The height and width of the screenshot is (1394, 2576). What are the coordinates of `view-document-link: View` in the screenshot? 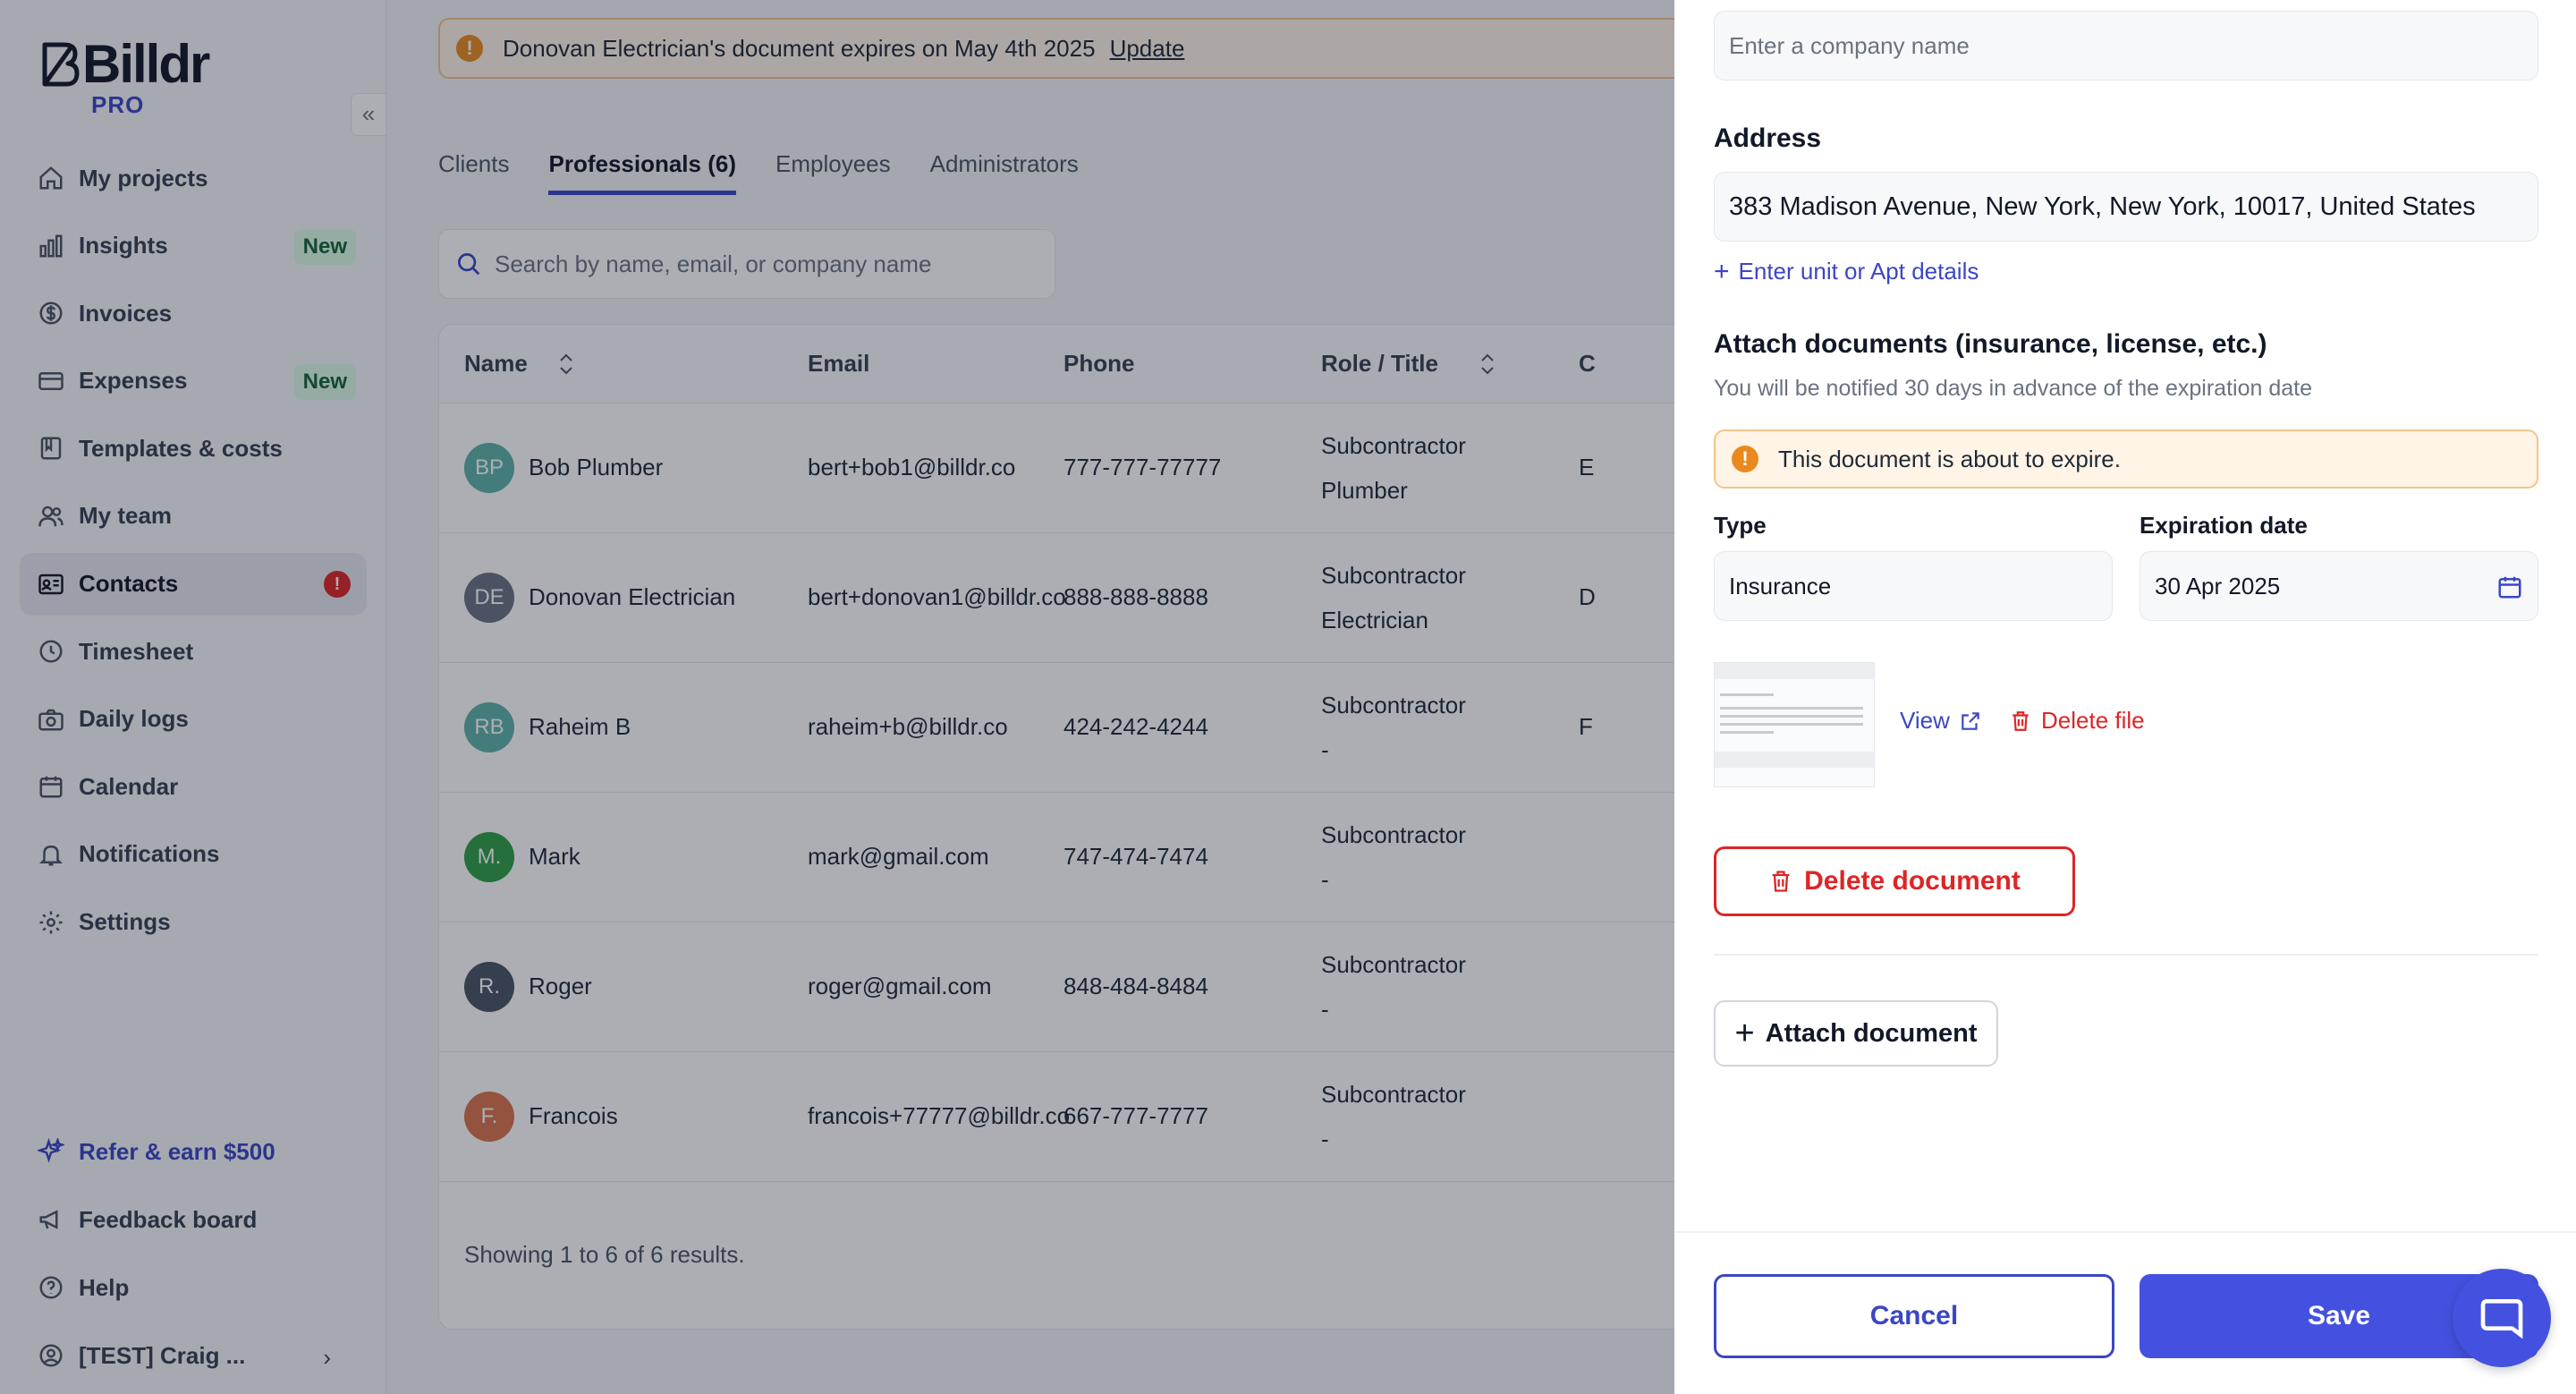 It's located at (1941, 721).